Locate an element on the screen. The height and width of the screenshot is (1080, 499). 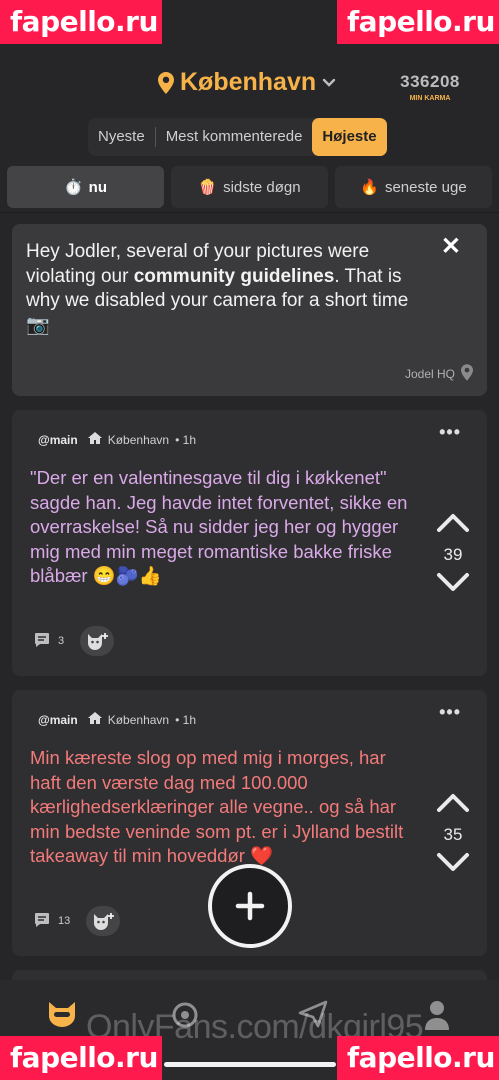
community-guidelines-link: community guidelines is located at coordinates (234, 276).